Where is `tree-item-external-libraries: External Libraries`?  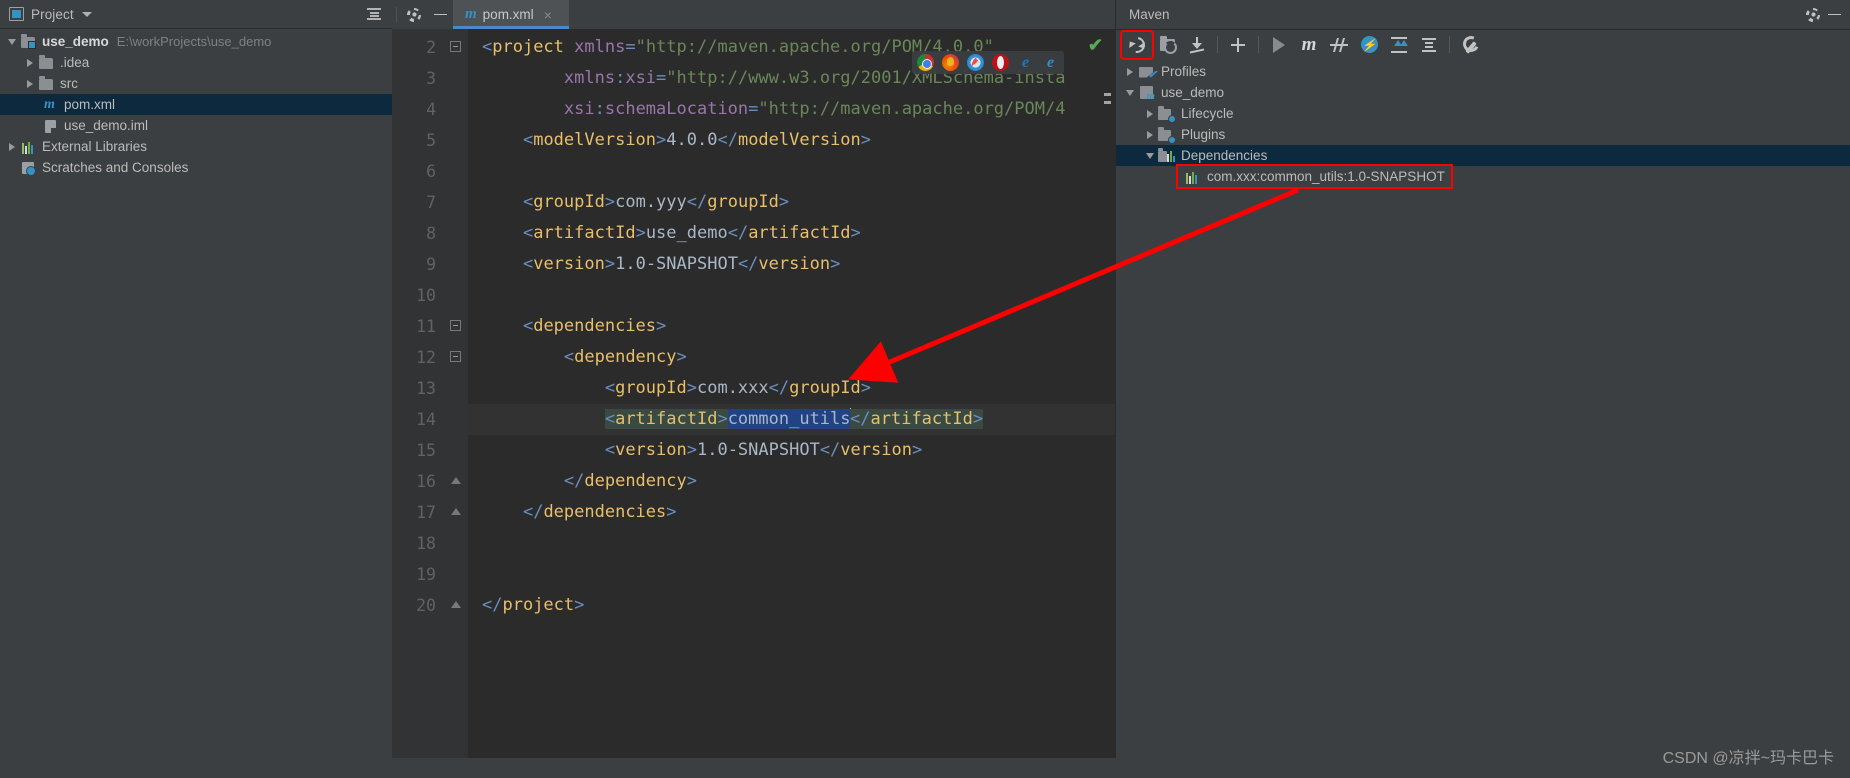
tree-item-external-libraries: External Libraries is located at coordinates (196, 146).